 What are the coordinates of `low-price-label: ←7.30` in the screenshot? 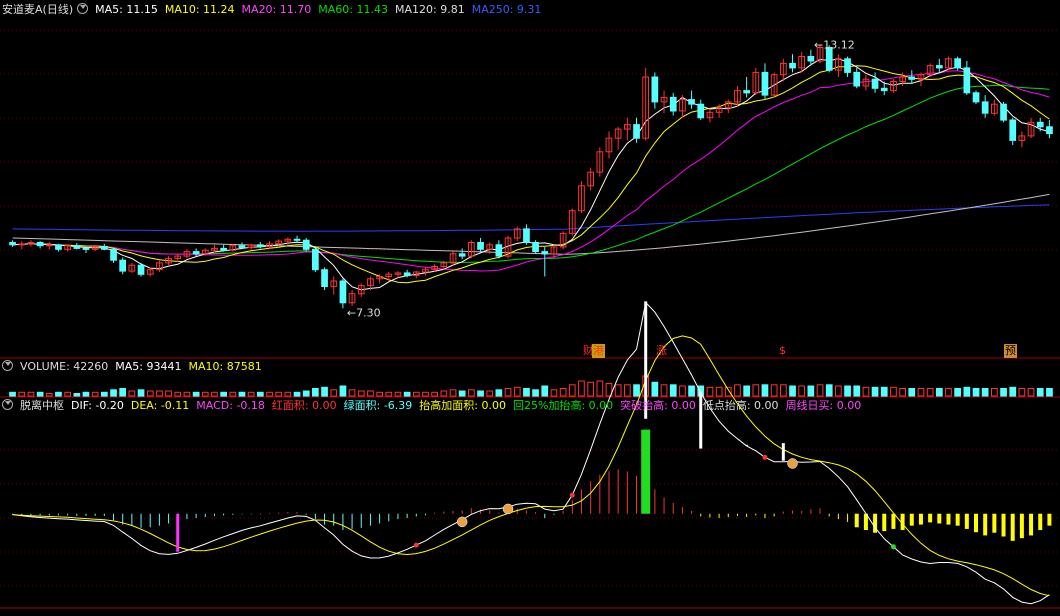 It's located at (364, 312).